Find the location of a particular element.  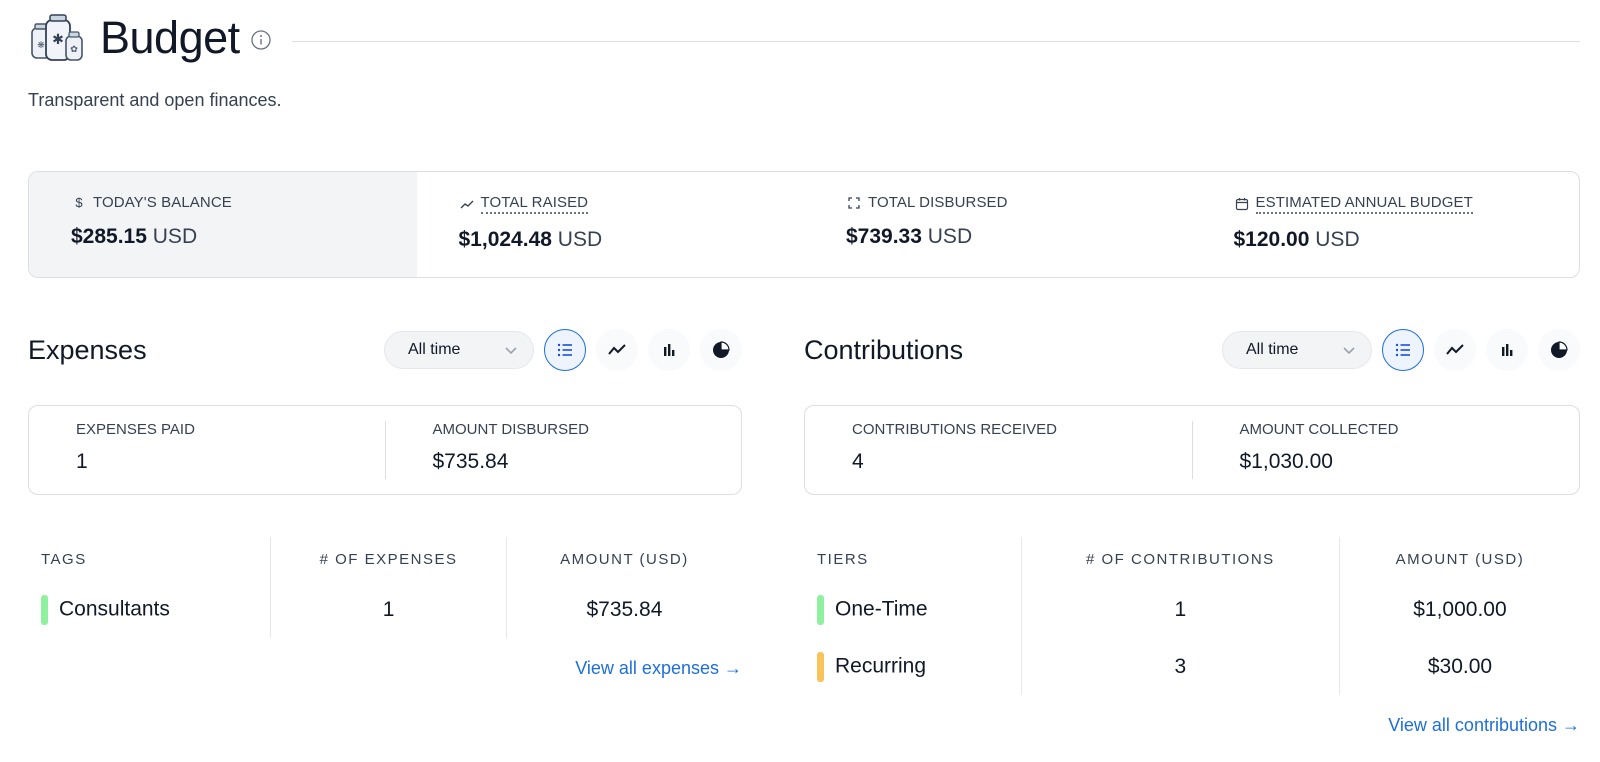

contribution-count: 1 is located at coordinates (1180, 609).